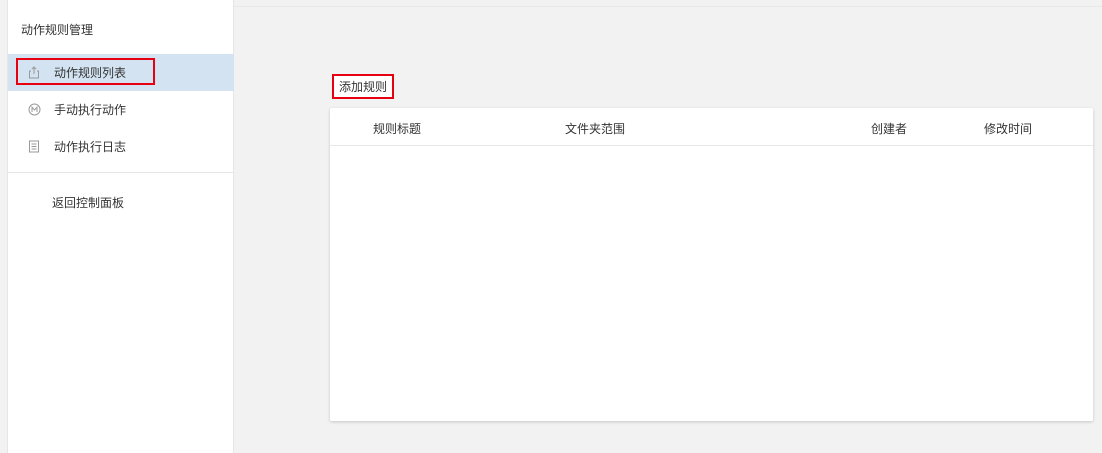  What do you see at coordinates (88, 202) in the screenshot?
I see `back-to-dashboard-link: 返回控制面板` at bounding box center [88, 202].